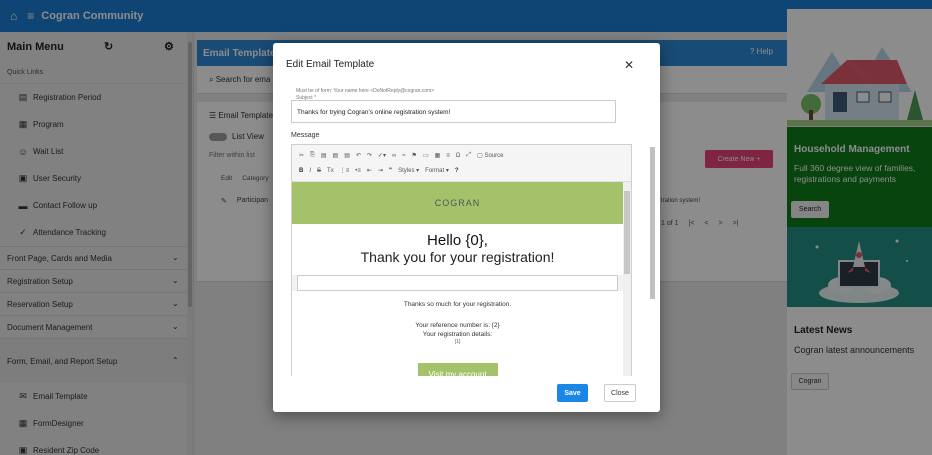  What do you see at coordinates (627, 232) in the screenshot?
I see `editor-scroll-thumb` at bounding box center [627, 232].